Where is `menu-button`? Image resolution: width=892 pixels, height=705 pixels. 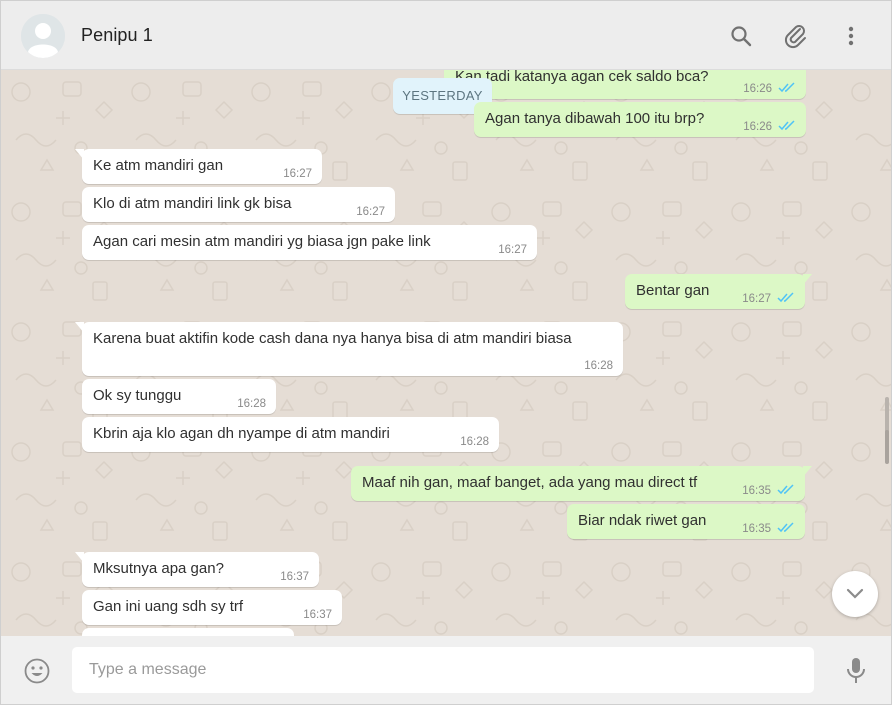 menu-button is located at coordinates (851, 36).